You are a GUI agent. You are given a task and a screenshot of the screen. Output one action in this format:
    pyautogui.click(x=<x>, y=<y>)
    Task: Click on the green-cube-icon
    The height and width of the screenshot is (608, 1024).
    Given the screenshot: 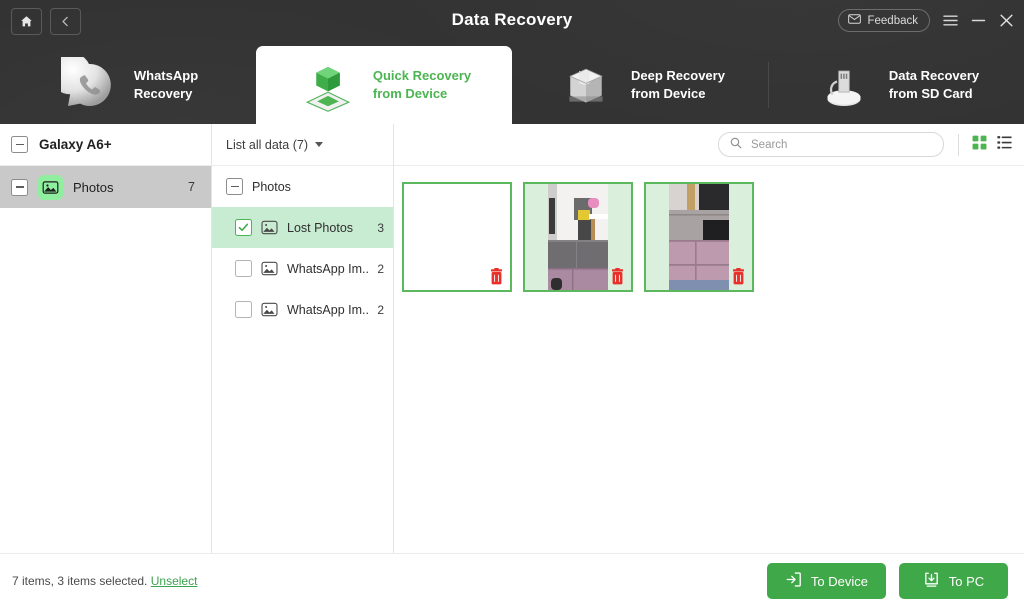 What is the action you would take?
    pyautogui.click(x=328, y=85)
    